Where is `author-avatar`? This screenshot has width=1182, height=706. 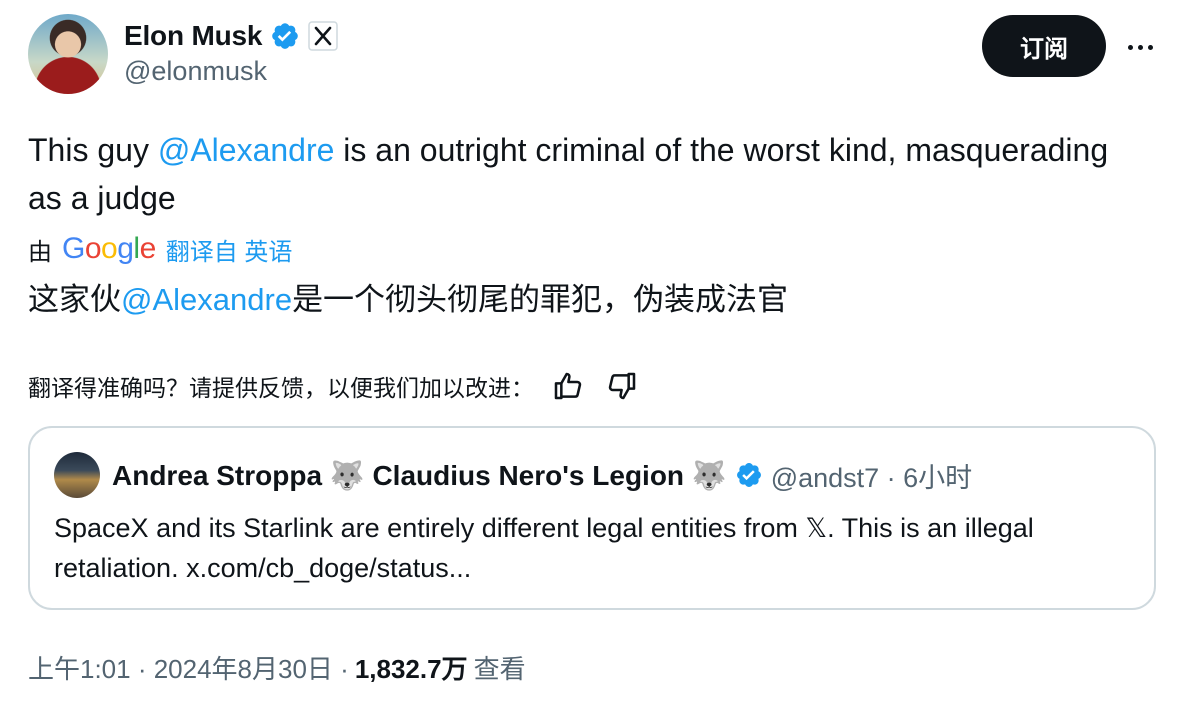
author-avatar is located at coordinates (68, 54).